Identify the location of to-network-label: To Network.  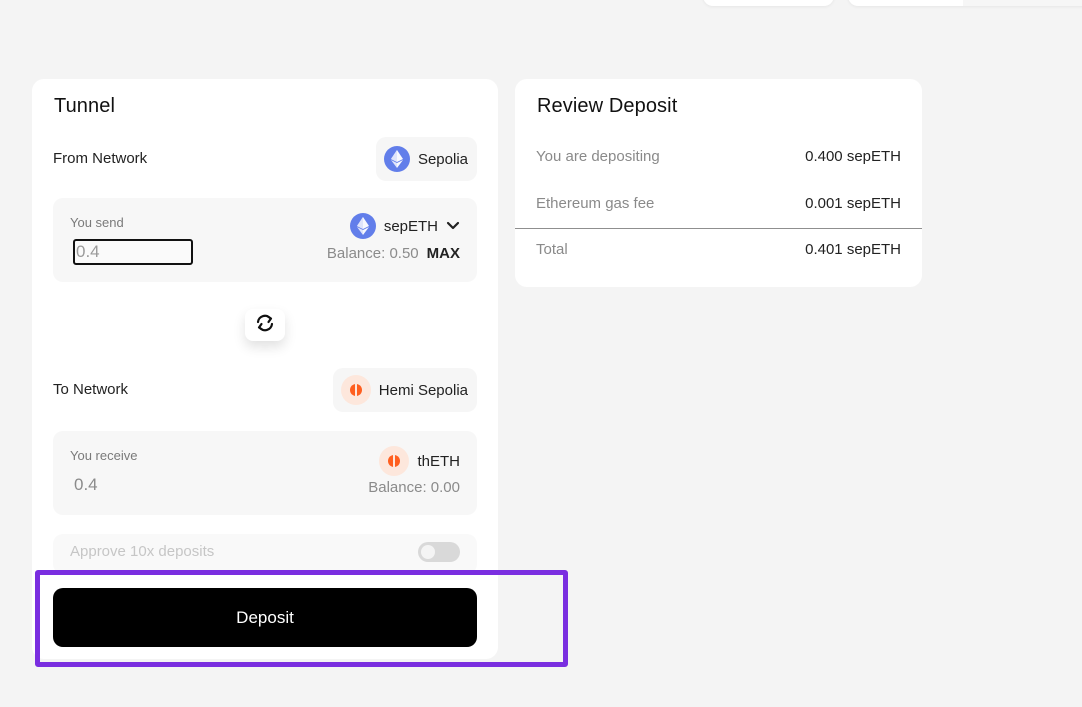
(91, 389).